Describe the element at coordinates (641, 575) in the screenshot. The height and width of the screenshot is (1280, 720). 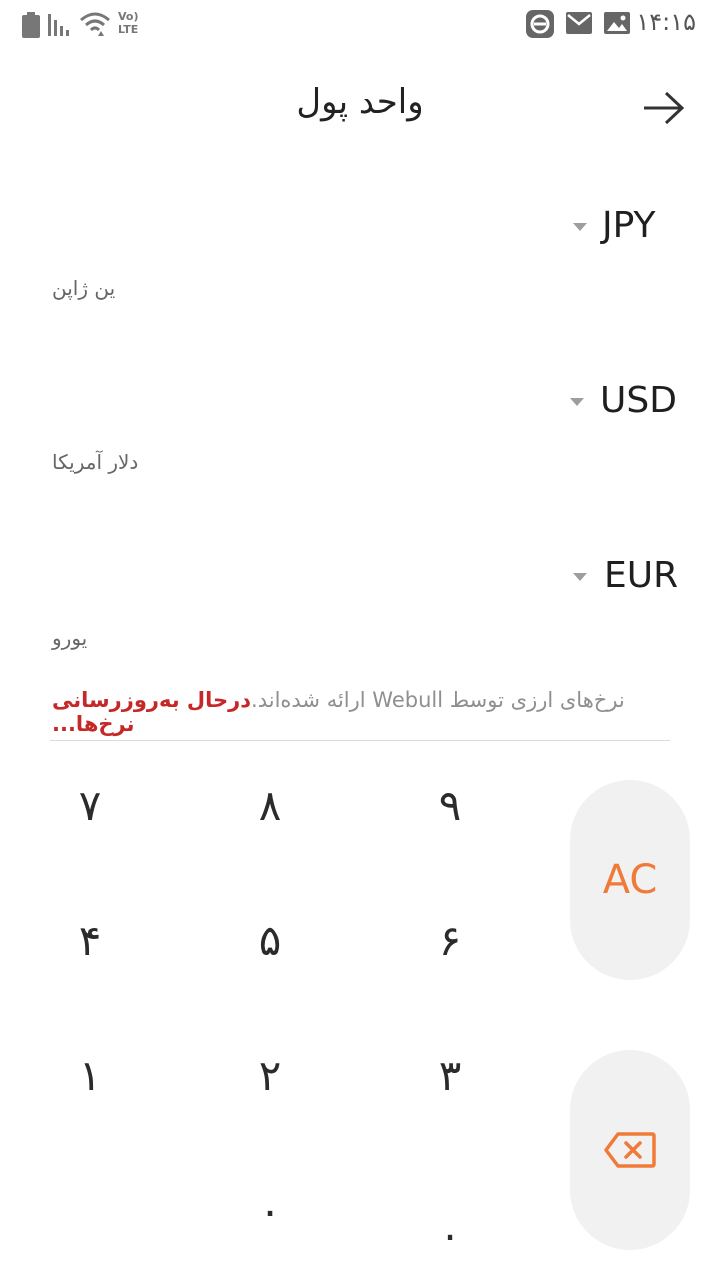
I see `currency-code: EUR` at that location.